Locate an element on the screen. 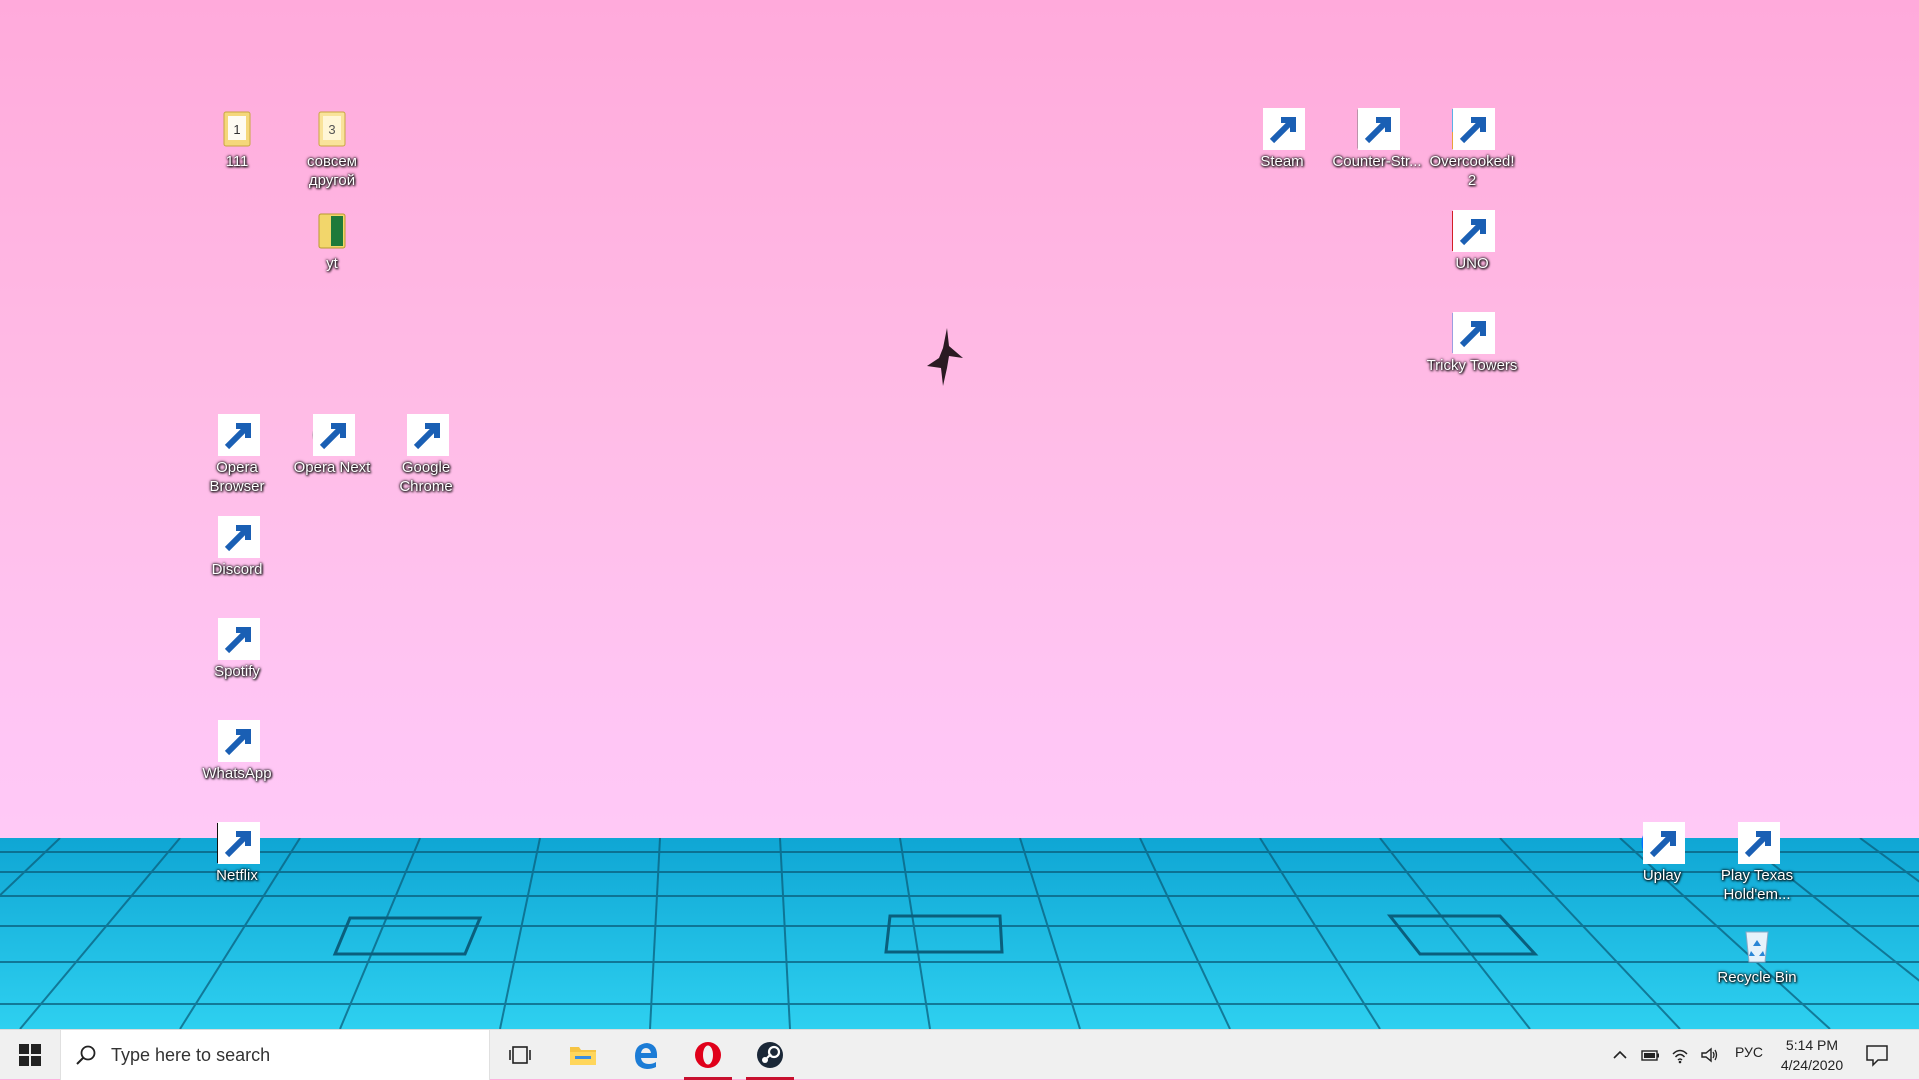  svg-text: 1 is located at coordinates (236, 129).